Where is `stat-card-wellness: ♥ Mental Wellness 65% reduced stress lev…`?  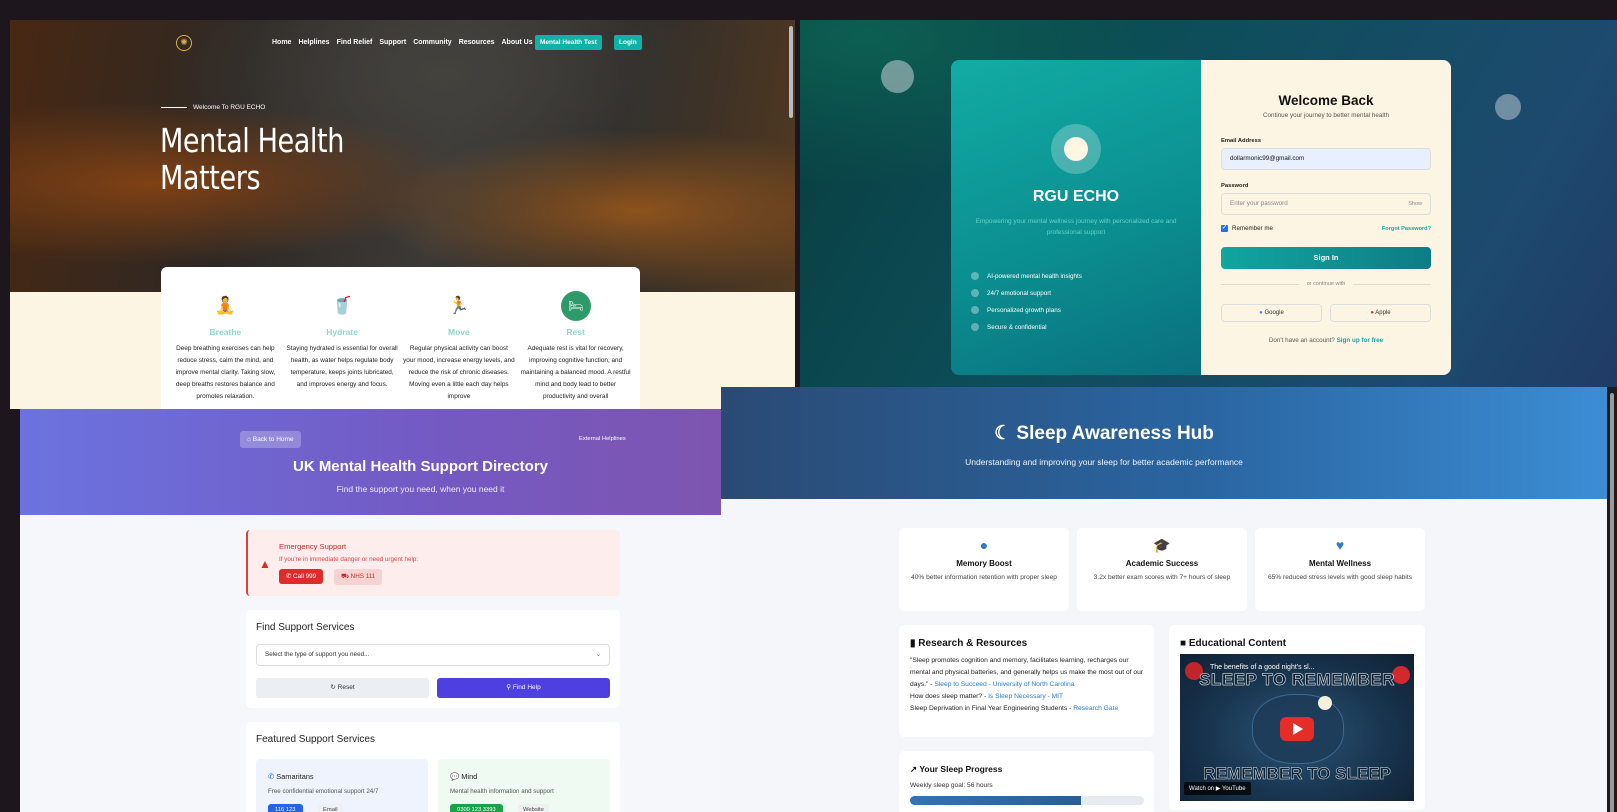
stat-card-wellness: ♥ Mental Wellness 65% reduced stress lev… is located at coordinates (1340, 569).